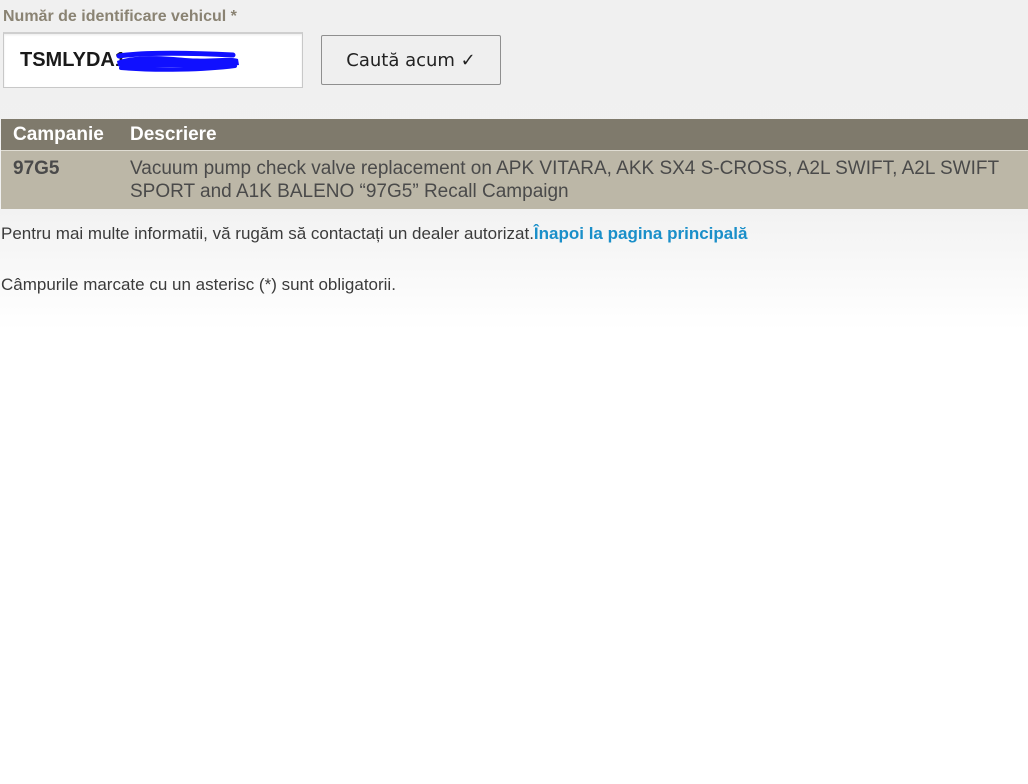 The height and width of the screenshot is (784, 1028). What do you see at coordinates (153, 60) in the screenshot?
I see `vin-input` at bounding box center [153, 60].